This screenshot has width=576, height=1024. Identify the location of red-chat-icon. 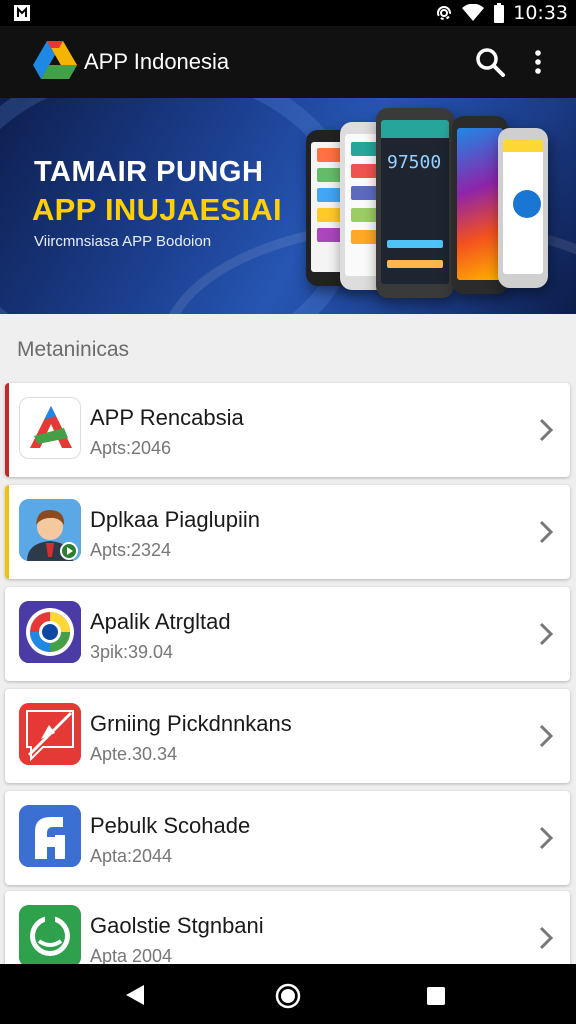
(50, 734).